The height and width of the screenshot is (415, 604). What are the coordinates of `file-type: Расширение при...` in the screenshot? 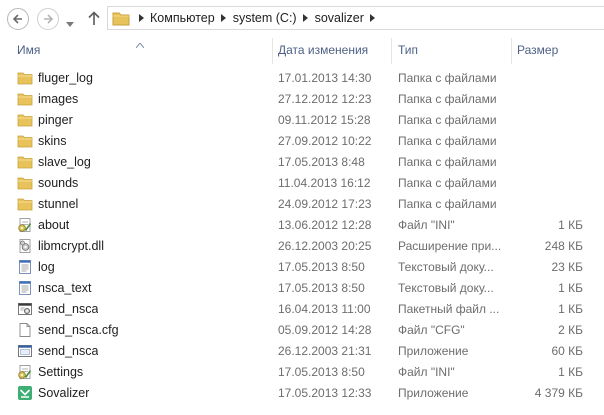 It's located at (450, 246).